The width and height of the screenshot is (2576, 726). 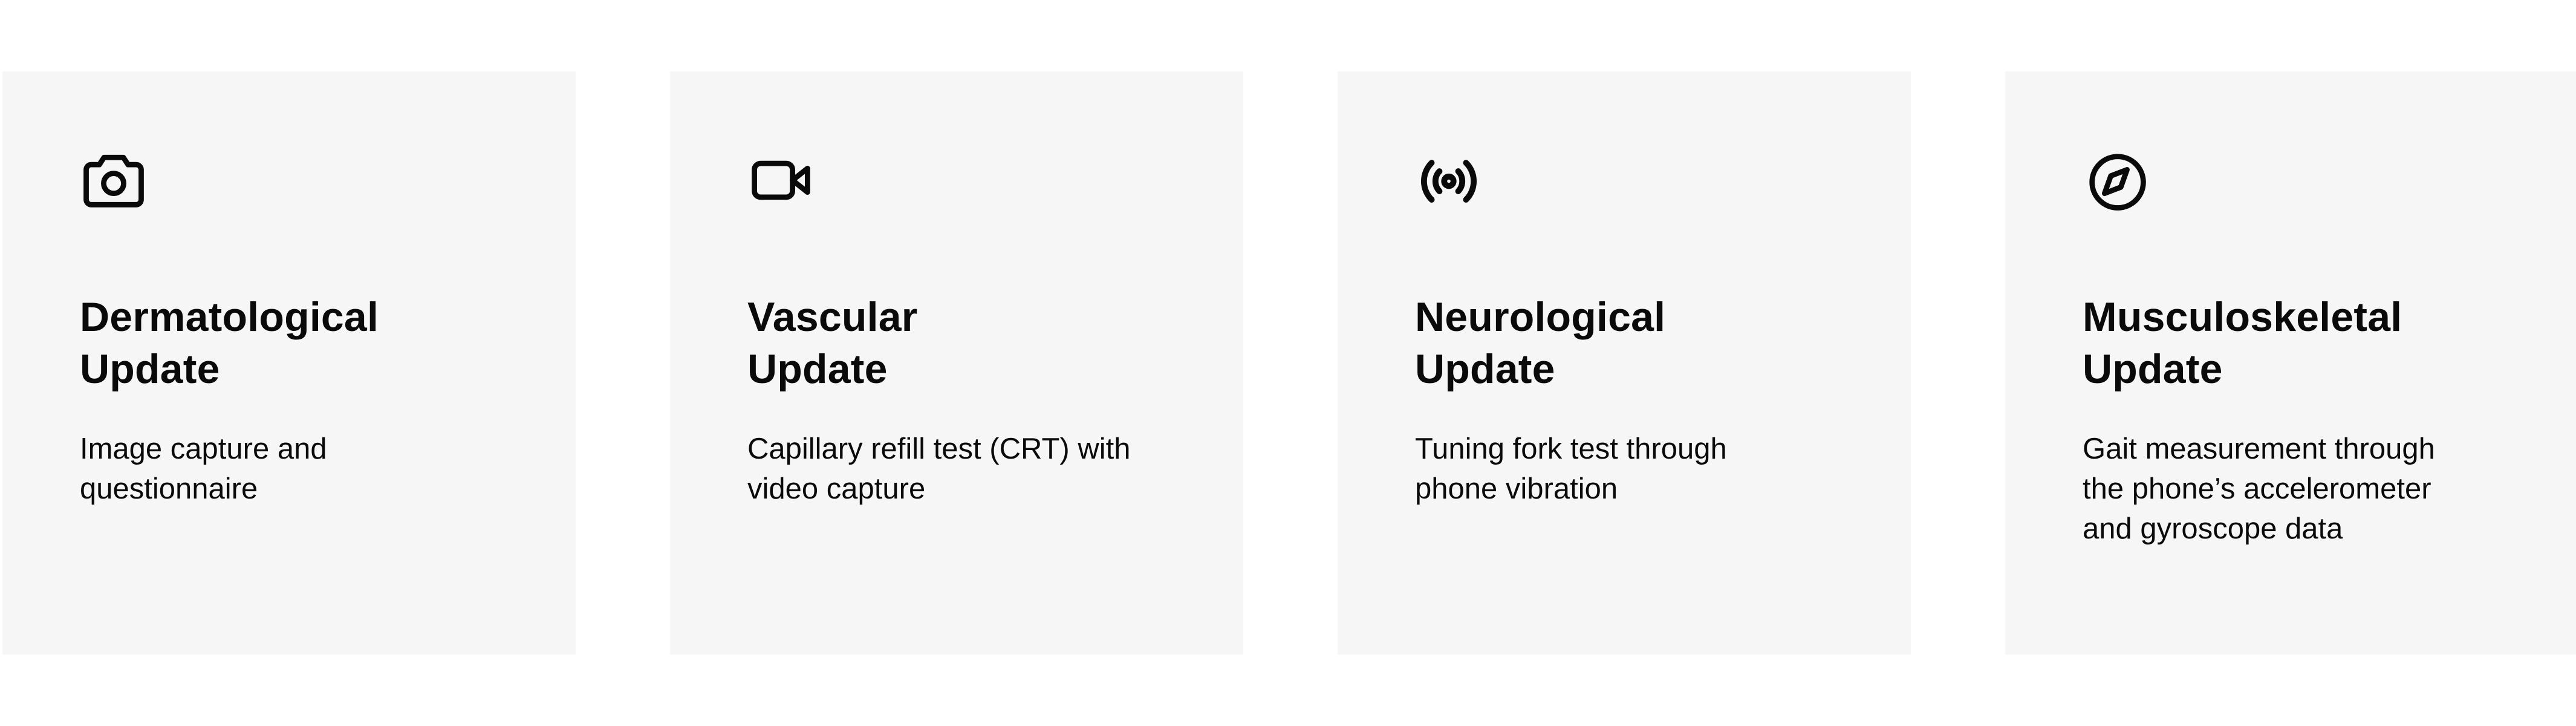 What do you see at coordinates (2242, 343) in the screenshot?
I see `card-title: Musculoskeletal Update` at bounding box center [2242, 343].